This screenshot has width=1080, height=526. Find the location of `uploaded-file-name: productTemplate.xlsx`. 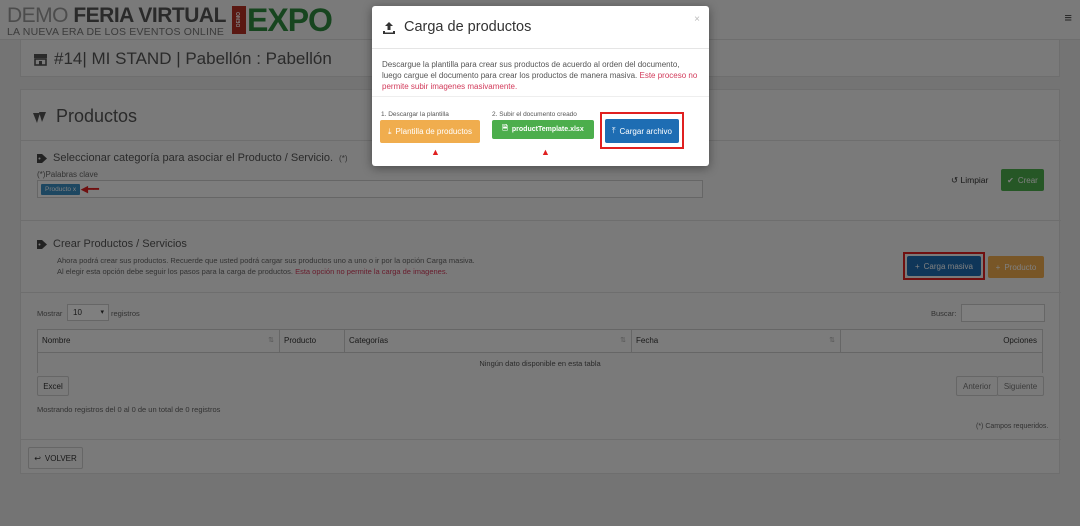

uploaded-file-name: productTemplate.xlsx is located at coordinates (547, 129).